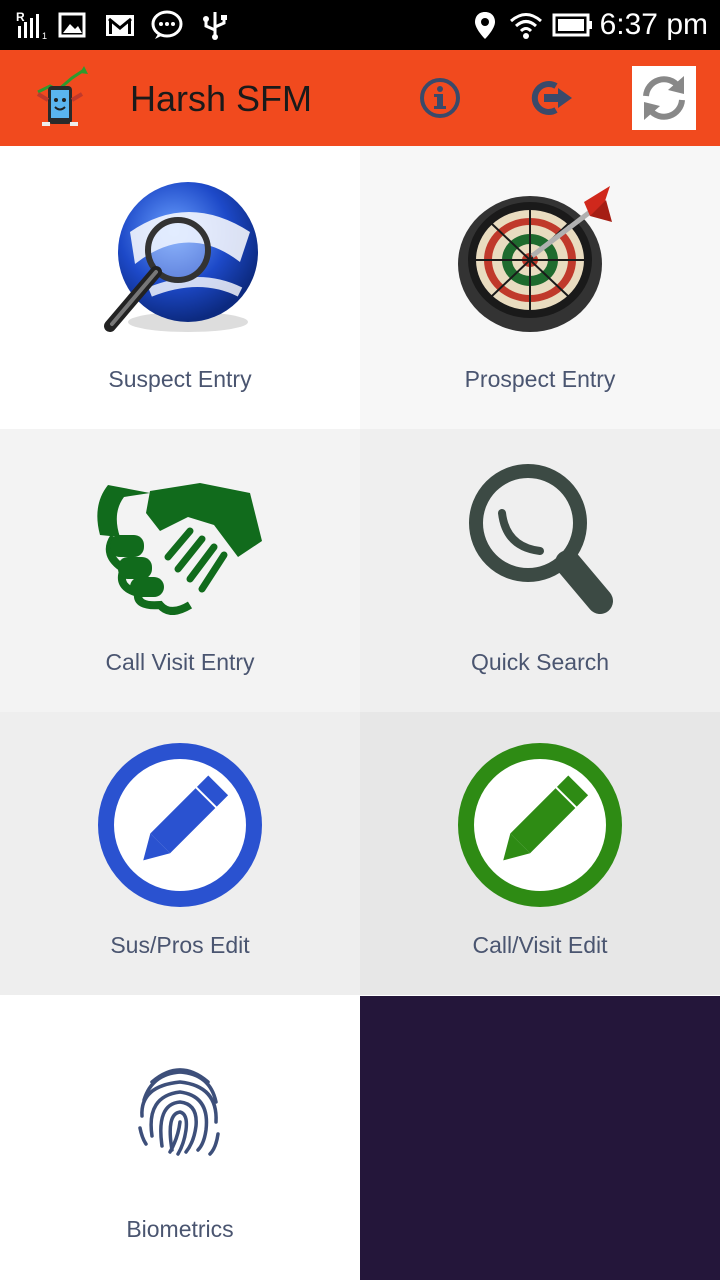  What do you see at coordinates (31, 25) in the screenshot?
I see `signal-r-icon: R 1` at bounding box center [31, 25].